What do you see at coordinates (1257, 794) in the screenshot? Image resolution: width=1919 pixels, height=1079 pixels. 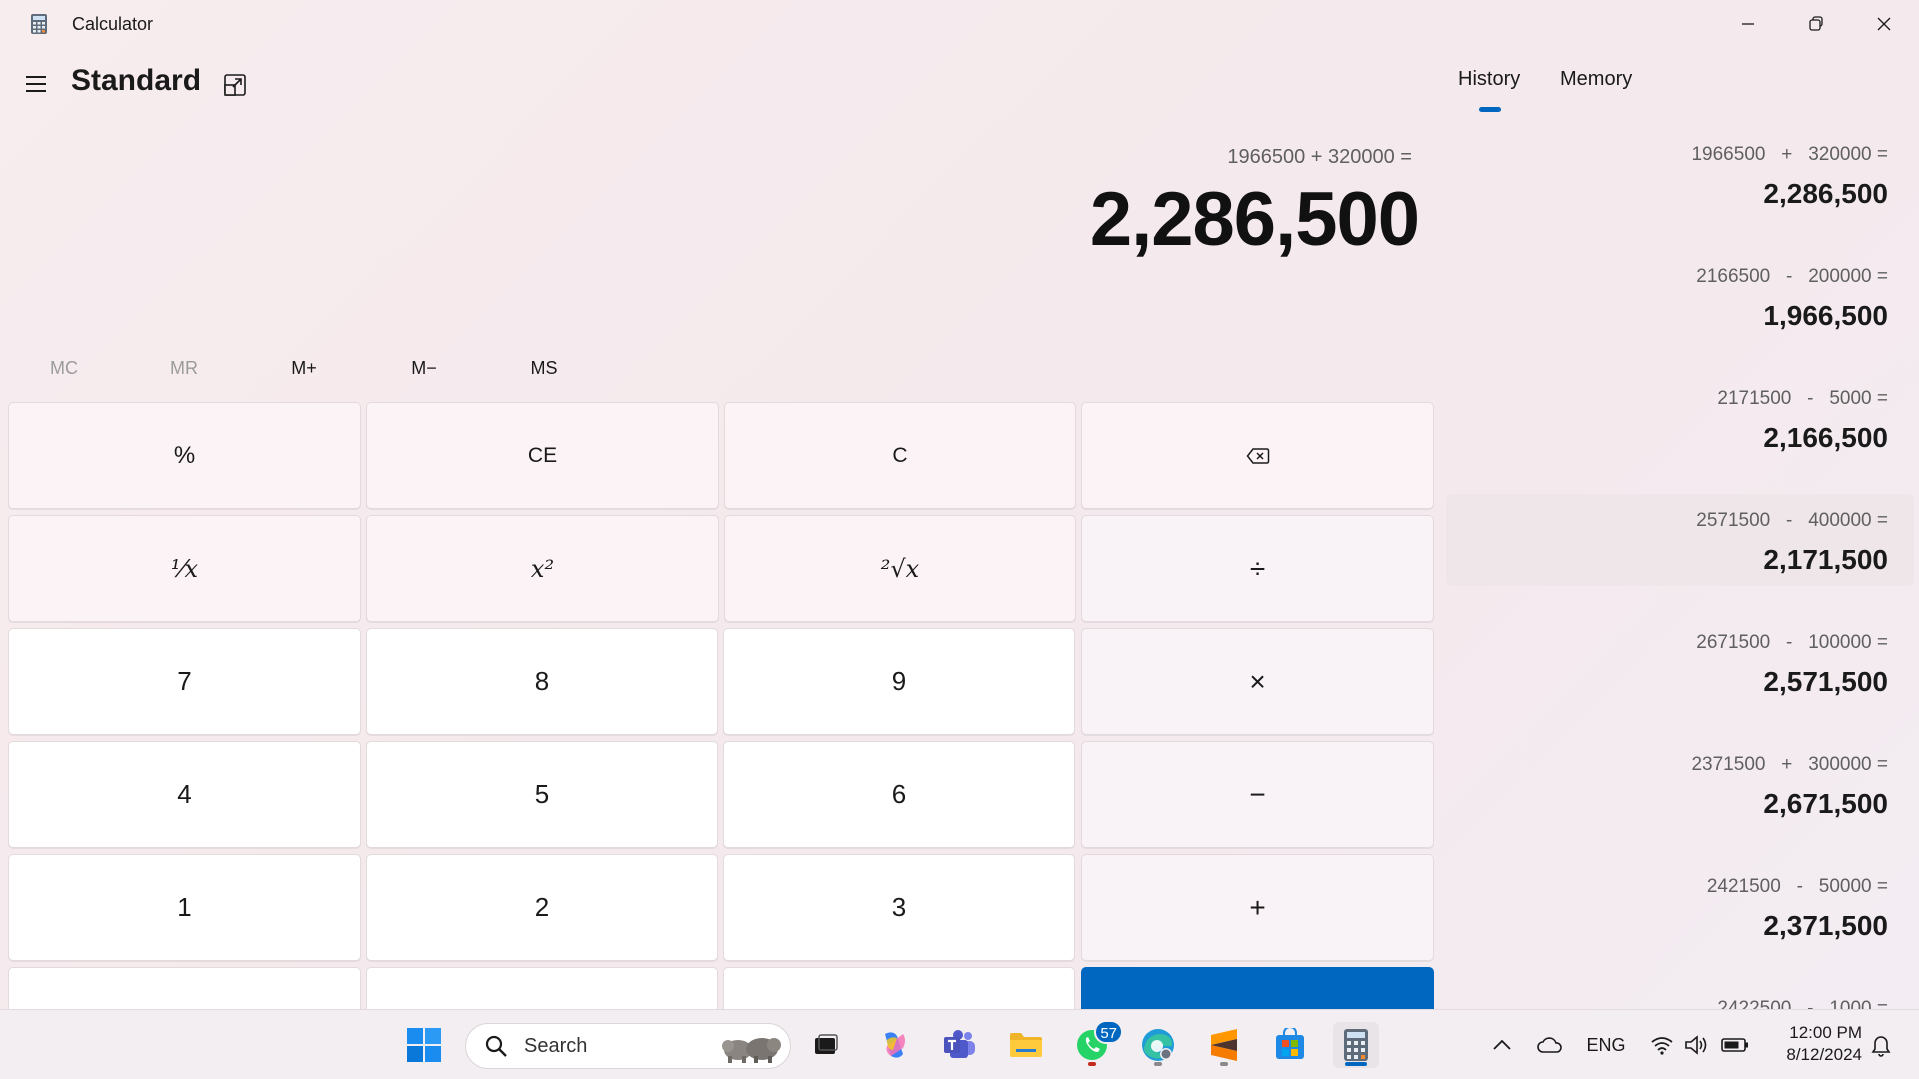 I see `subtract-button: −` at bounding box center [1257, 794].